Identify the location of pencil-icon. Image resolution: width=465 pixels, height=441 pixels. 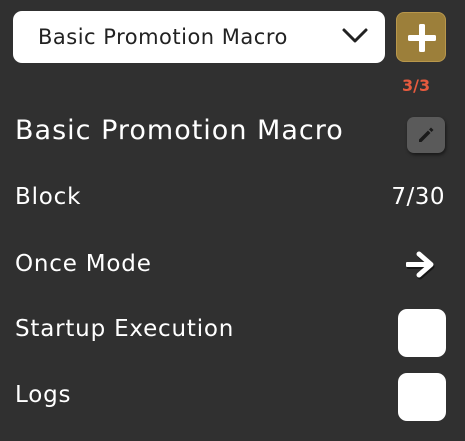
(426, 134).